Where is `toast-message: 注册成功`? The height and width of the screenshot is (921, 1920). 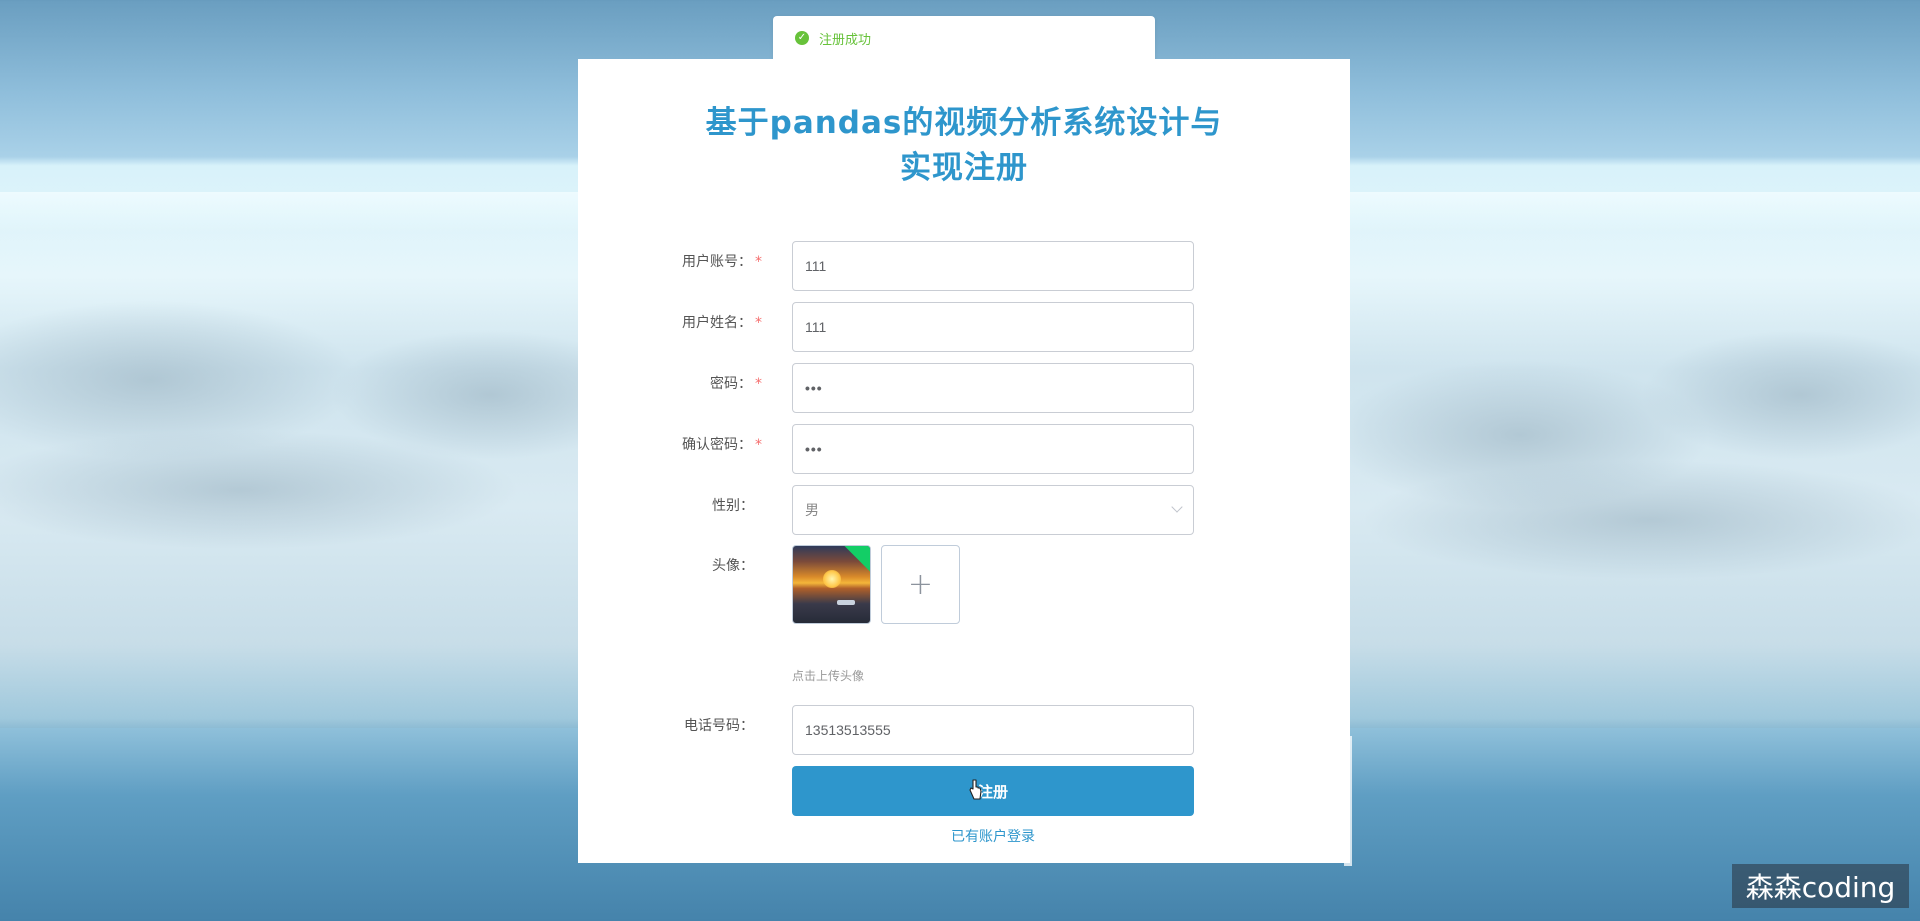 toast-message: 注册成功 is located at coordinates (845, 40).